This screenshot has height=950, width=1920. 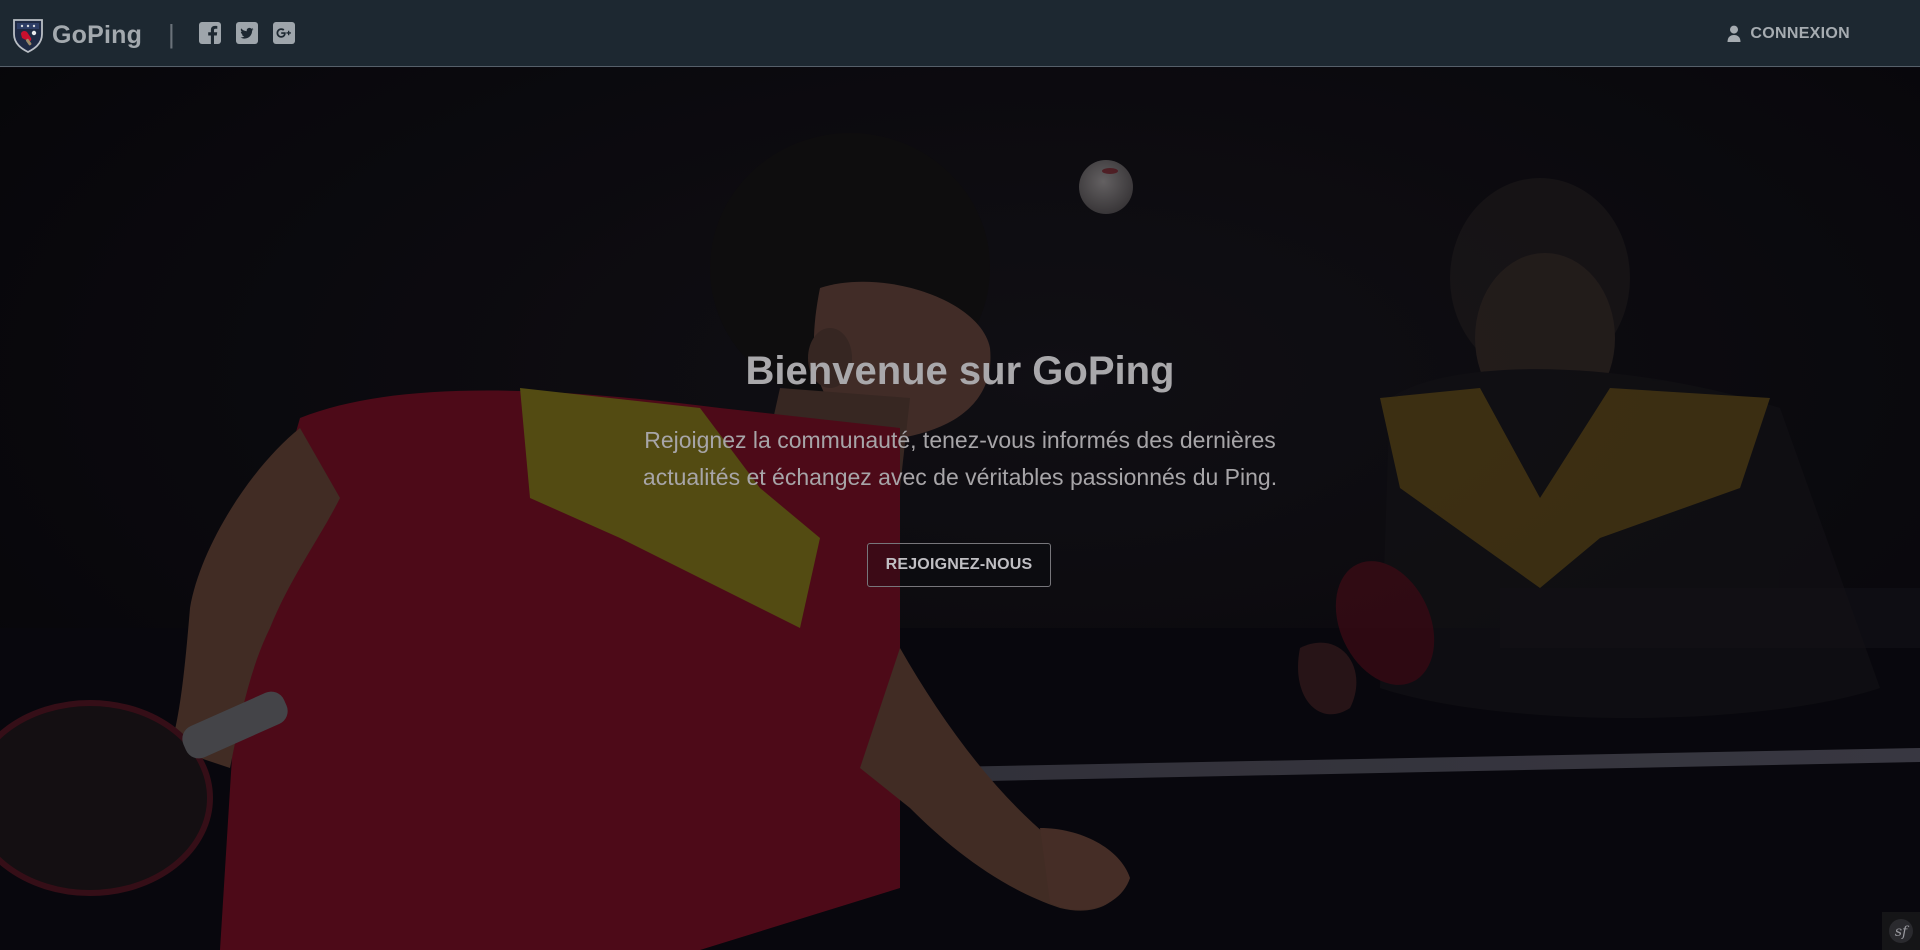 I want to click on login-link: CONNEXION, so click(x=1788, y=34).